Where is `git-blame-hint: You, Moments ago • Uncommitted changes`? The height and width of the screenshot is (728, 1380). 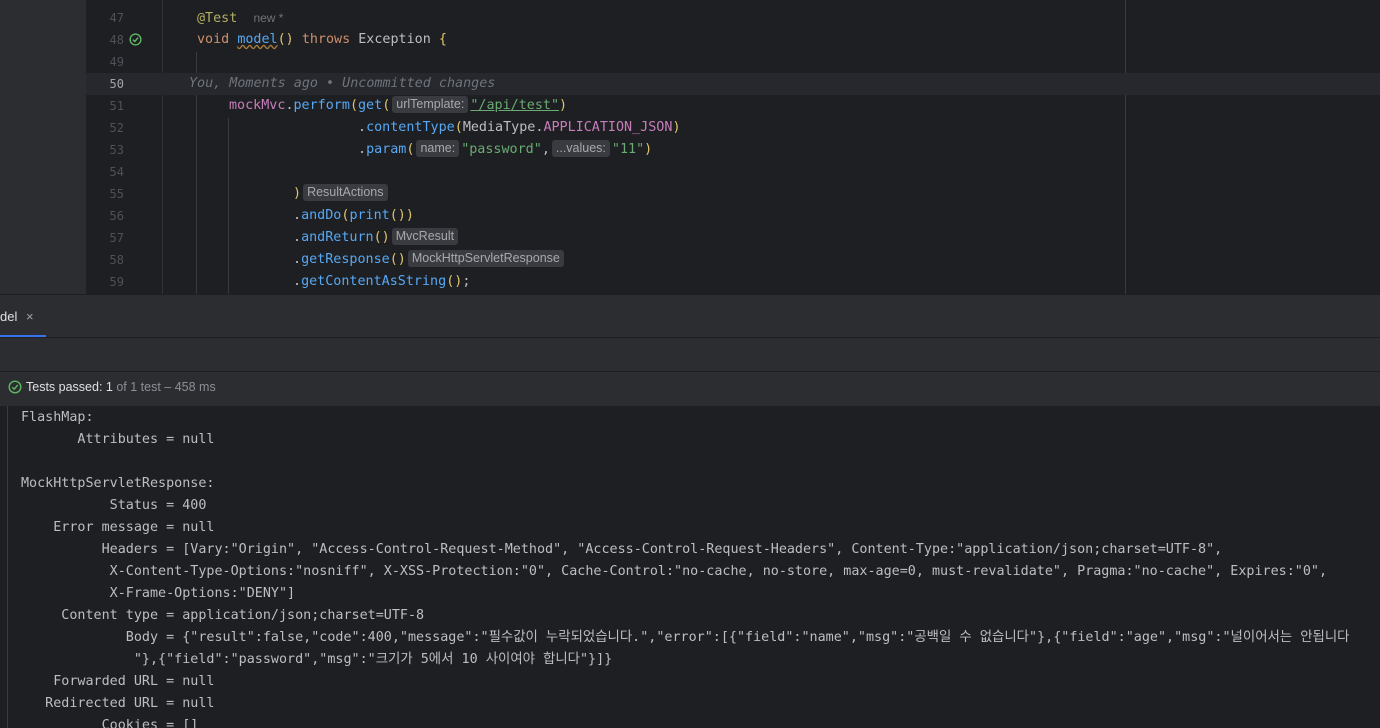 git-blame-hint: You, Moments ago • Uncommitted changes is located at coordinates (342, 83).